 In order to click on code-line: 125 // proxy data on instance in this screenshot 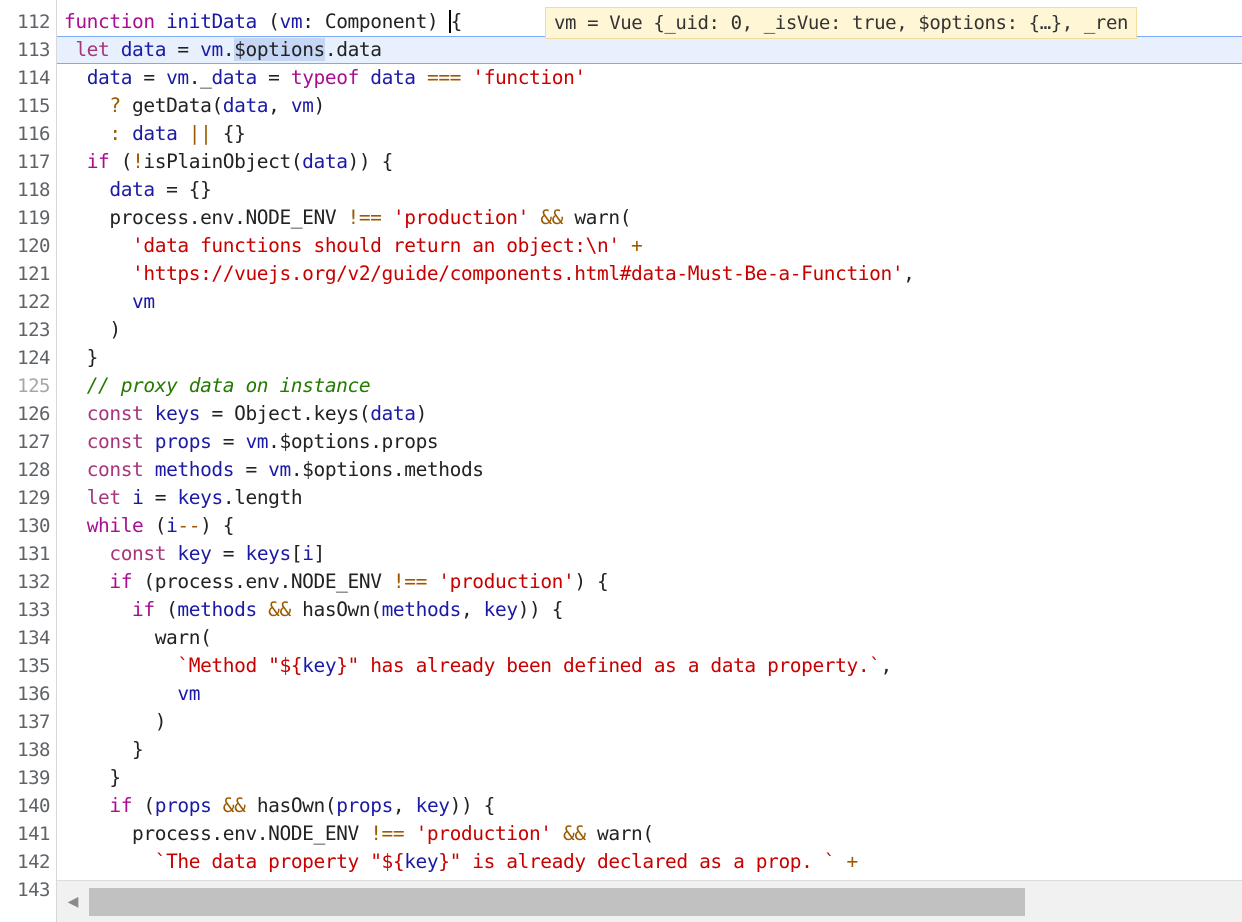, I will do `click(621, 386)`.